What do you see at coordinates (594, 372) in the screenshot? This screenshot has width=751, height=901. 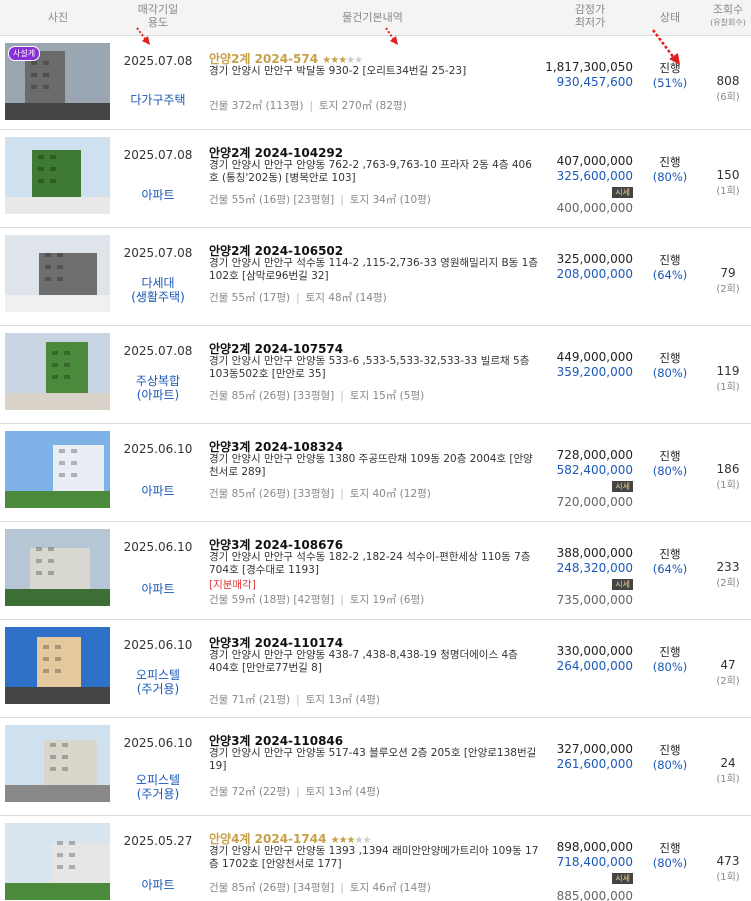 I see `minimum-price: 359,200,000` at bounding box center [594, 372].